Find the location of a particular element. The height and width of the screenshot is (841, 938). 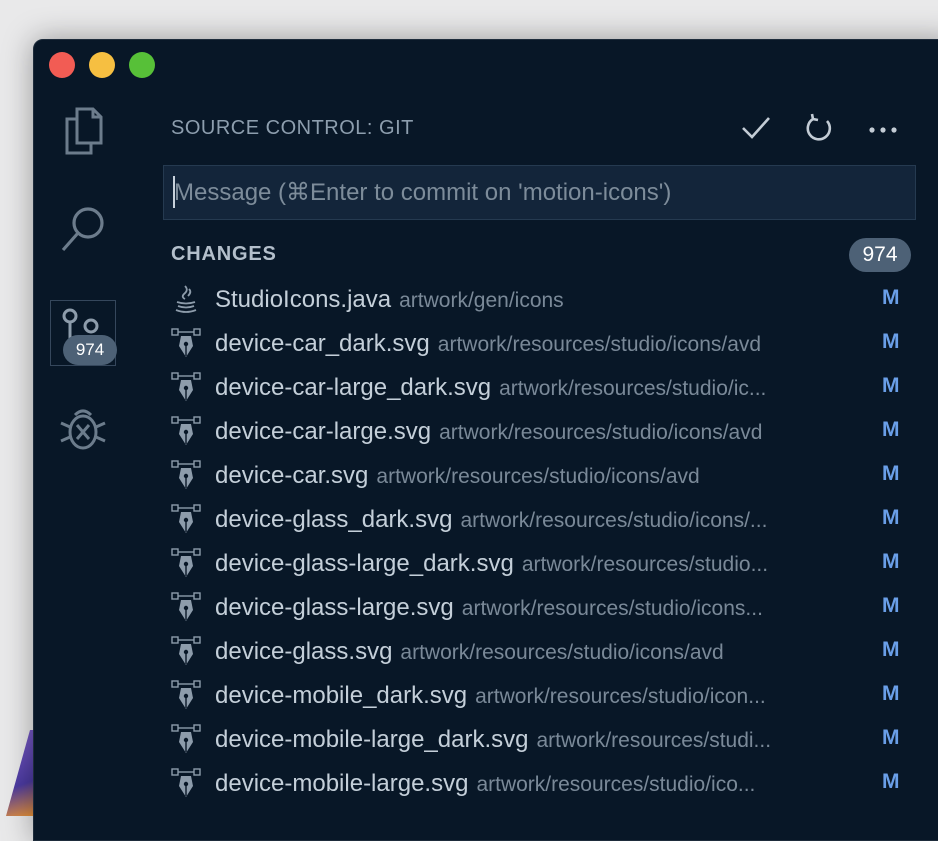

file-name: device-glass-large_dark.svg is located at coordinates (364, 563).